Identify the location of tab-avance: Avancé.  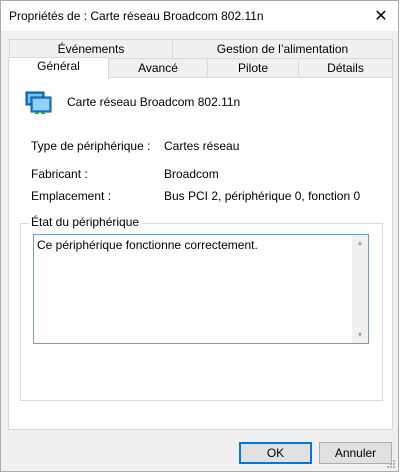
(158, 68).